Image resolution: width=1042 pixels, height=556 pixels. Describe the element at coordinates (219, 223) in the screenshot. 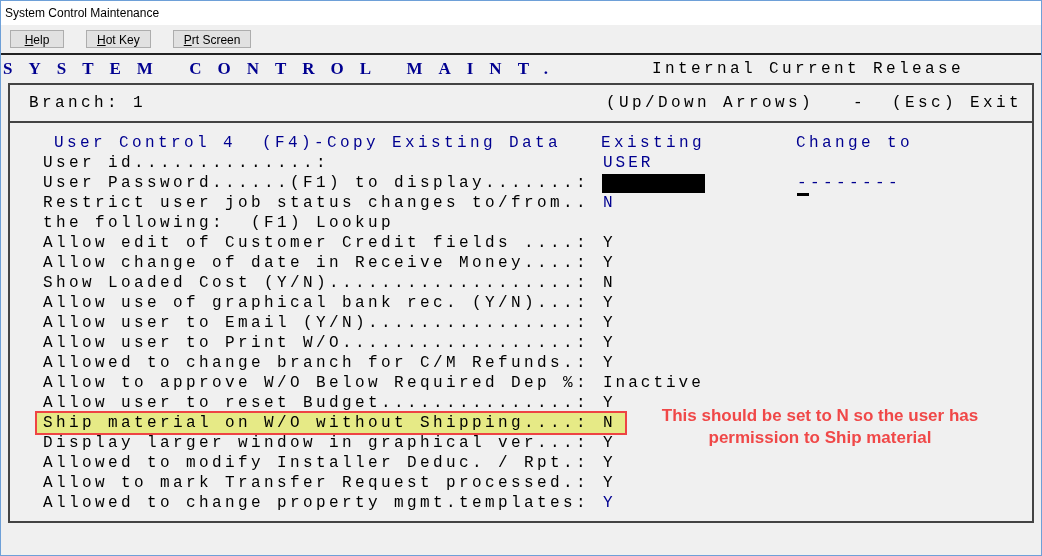

I see `setting-label: the following: (F1) Lookup` at that location.